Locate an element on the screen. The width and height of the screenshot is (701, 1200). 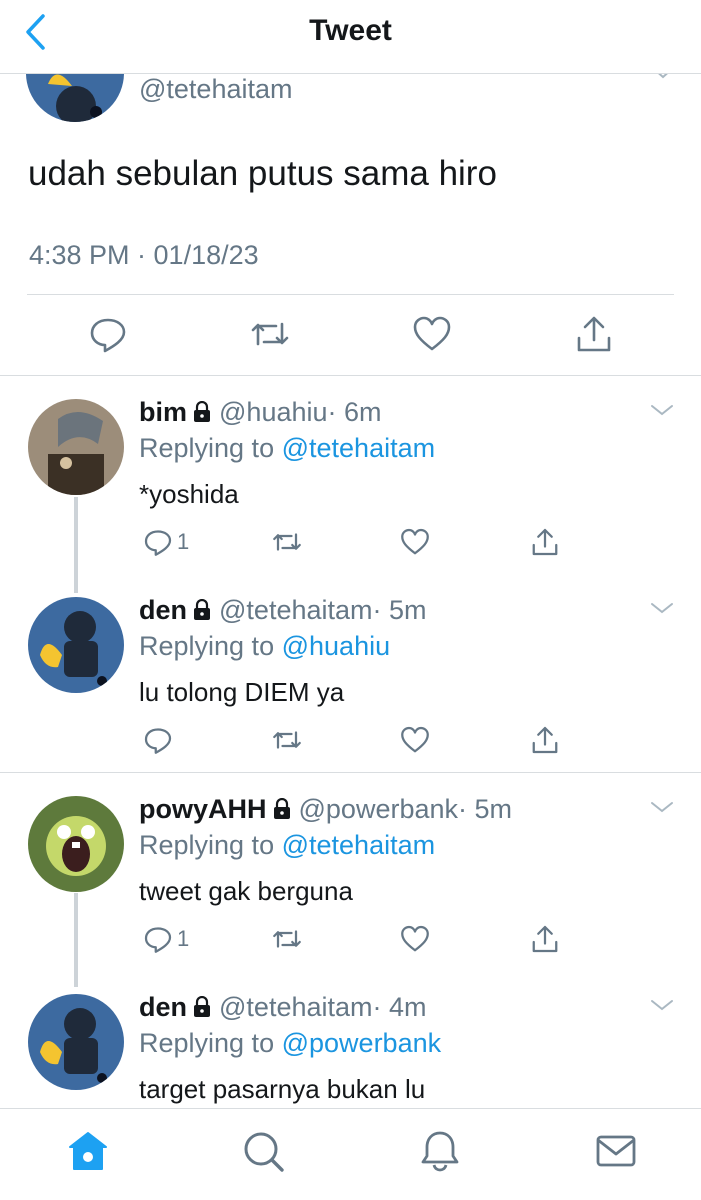
notifications-icon is located at coordinates (440, 1151).